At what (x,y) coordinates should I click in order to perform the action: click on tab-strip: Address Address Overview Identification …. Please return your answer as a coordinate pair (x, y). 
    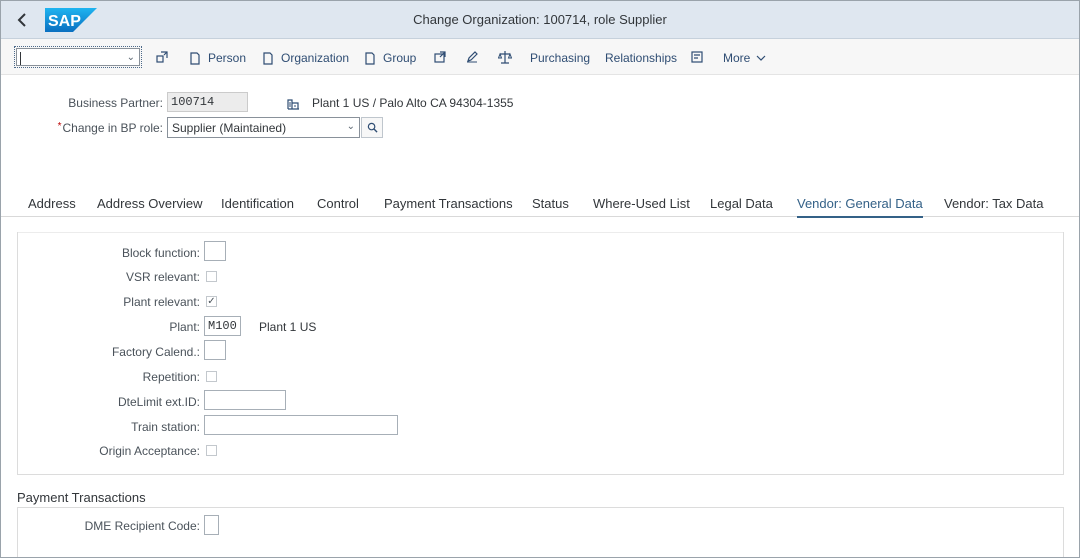
    Looking at the image, I should click on (540, 204).